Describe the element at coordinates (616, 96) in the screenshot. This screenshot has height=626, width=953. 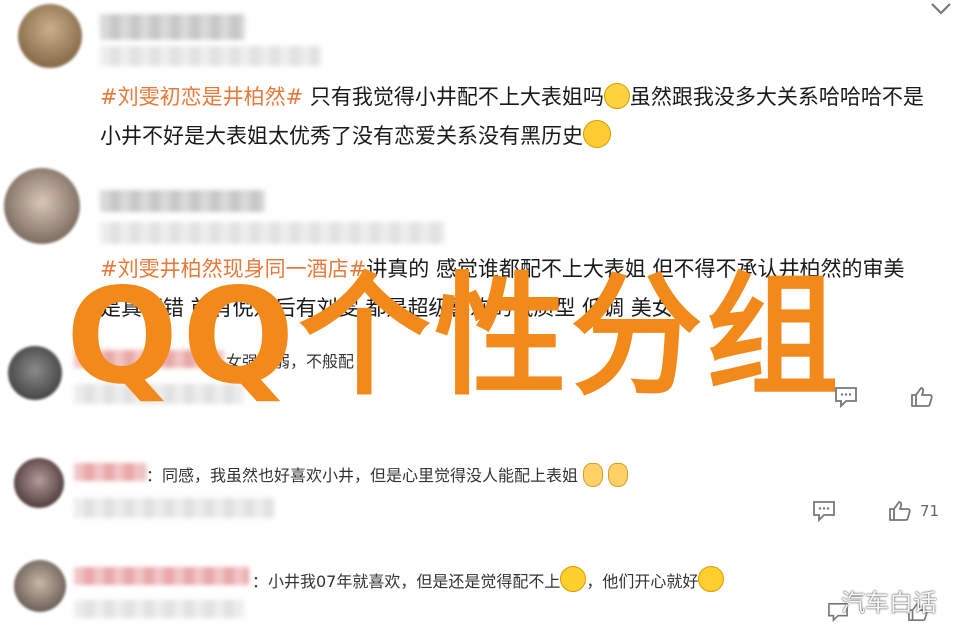
I see `smile-emoji` at that location.